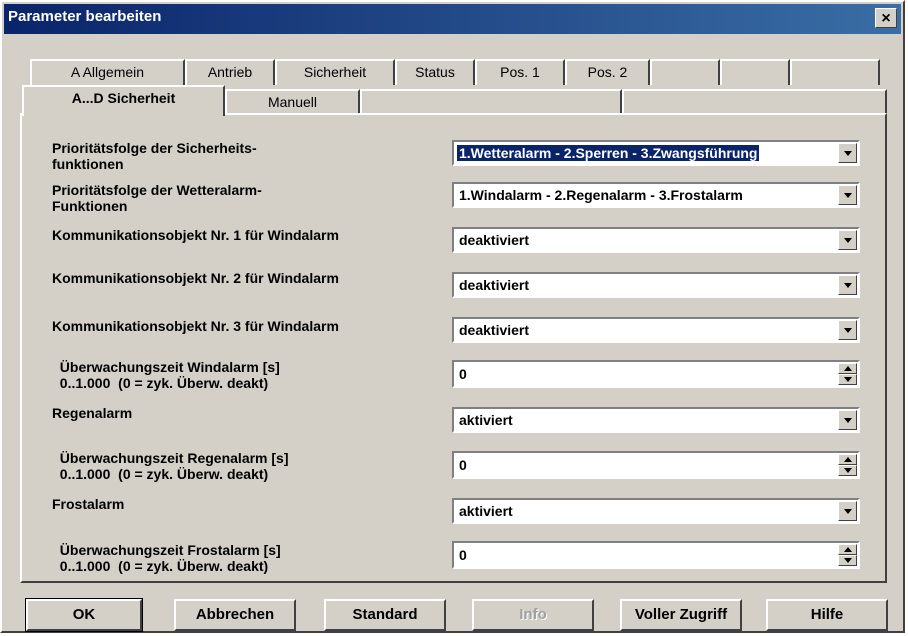 The width and height of the screenshot is (908, 636). I want to click on window-title: Parameter bearbeiten, so click(85, 16).